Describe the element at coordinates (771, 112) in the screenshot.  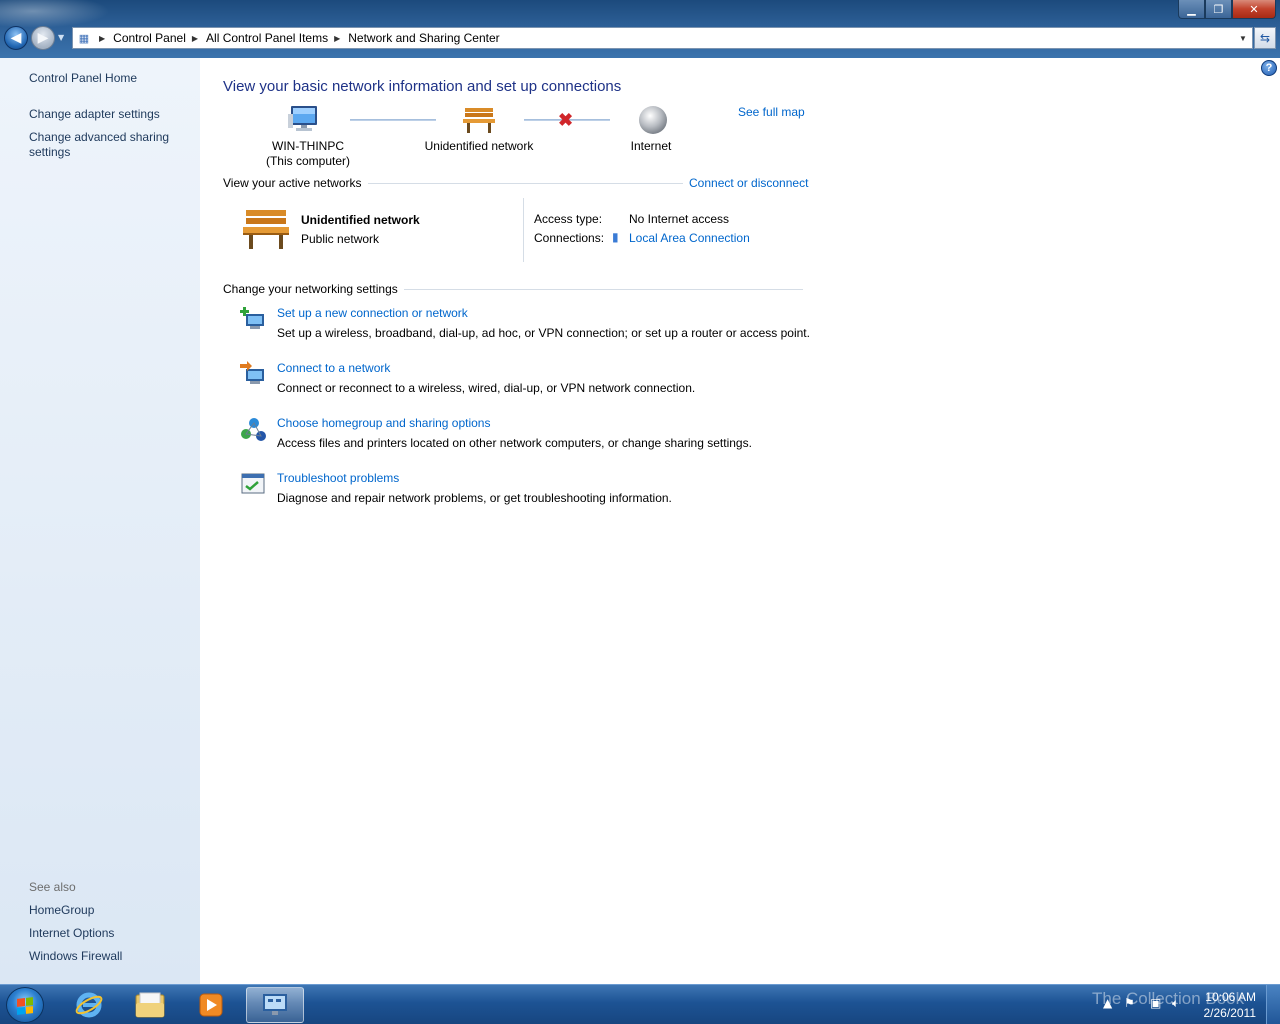
I see `see-full-map-link: See full map` at that location.